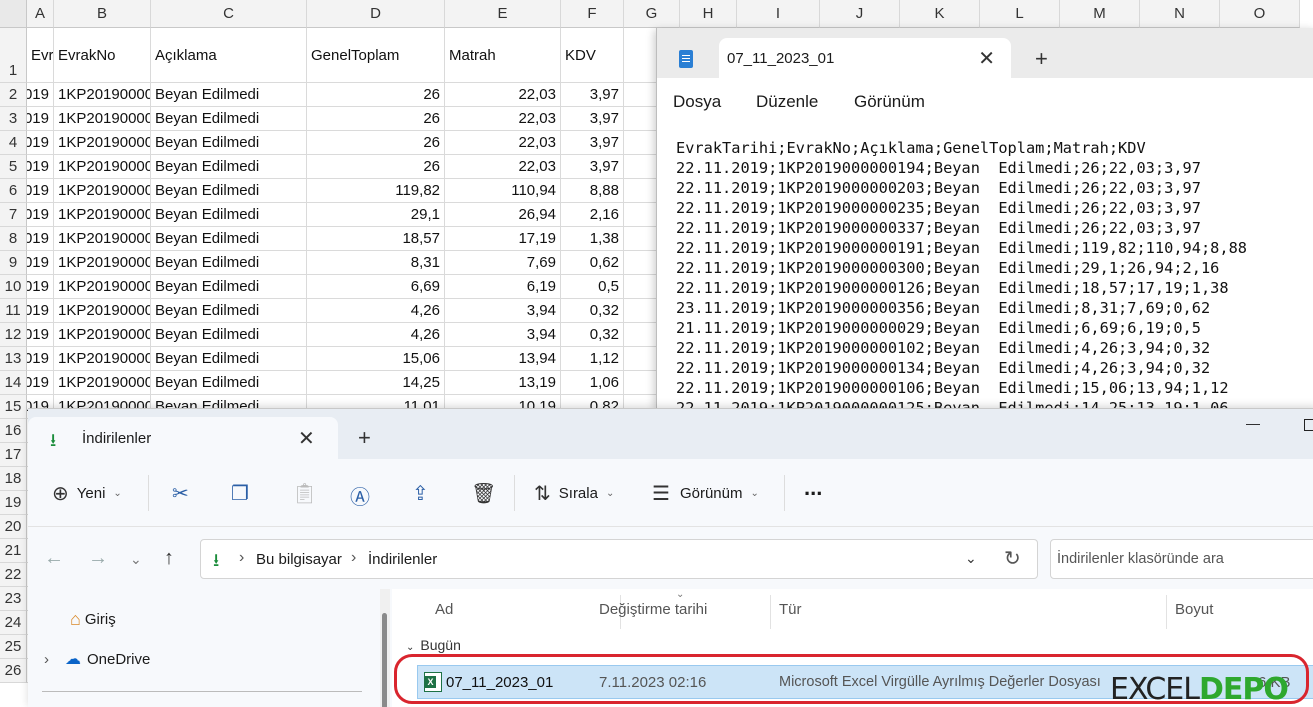 This screenshot has height=707, width=1313. I want to click on recent-chevron-icon: ⌄, so click(136, 559).